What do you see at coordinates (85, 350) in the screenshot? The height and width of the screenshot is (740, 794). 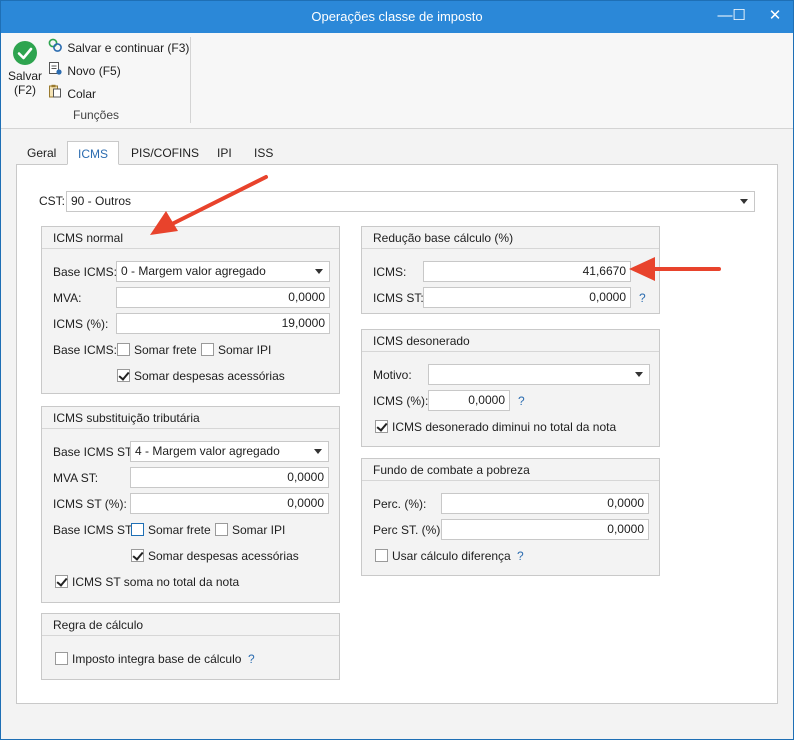 I see `base-icms-options-label: Base ICMS:` at bounding box center [85, 350].